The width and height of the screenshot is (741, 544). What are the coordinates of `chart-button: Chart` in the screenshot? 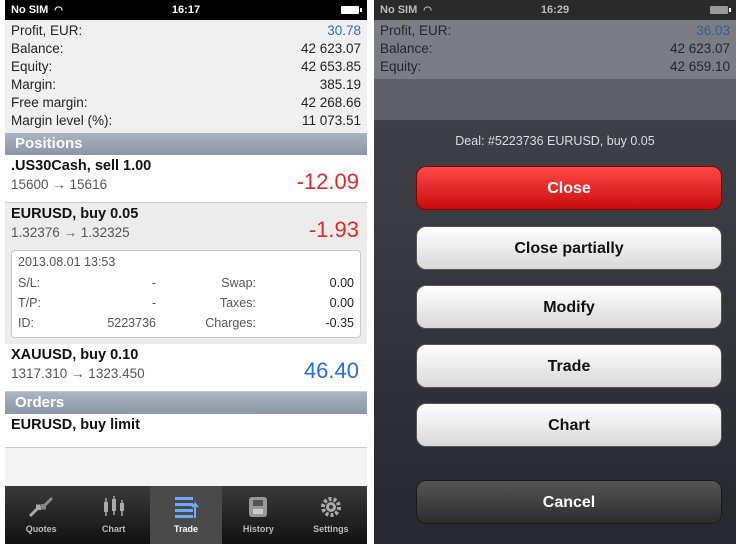 It's located at (569, 425).